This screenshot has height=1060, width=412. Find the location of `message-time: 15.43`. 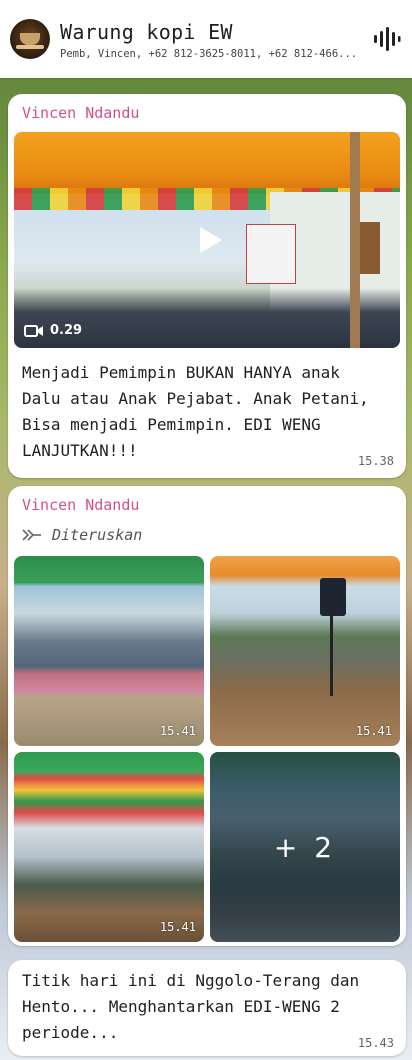

message-time: 15.43 is located at coordinates (375, 1043).